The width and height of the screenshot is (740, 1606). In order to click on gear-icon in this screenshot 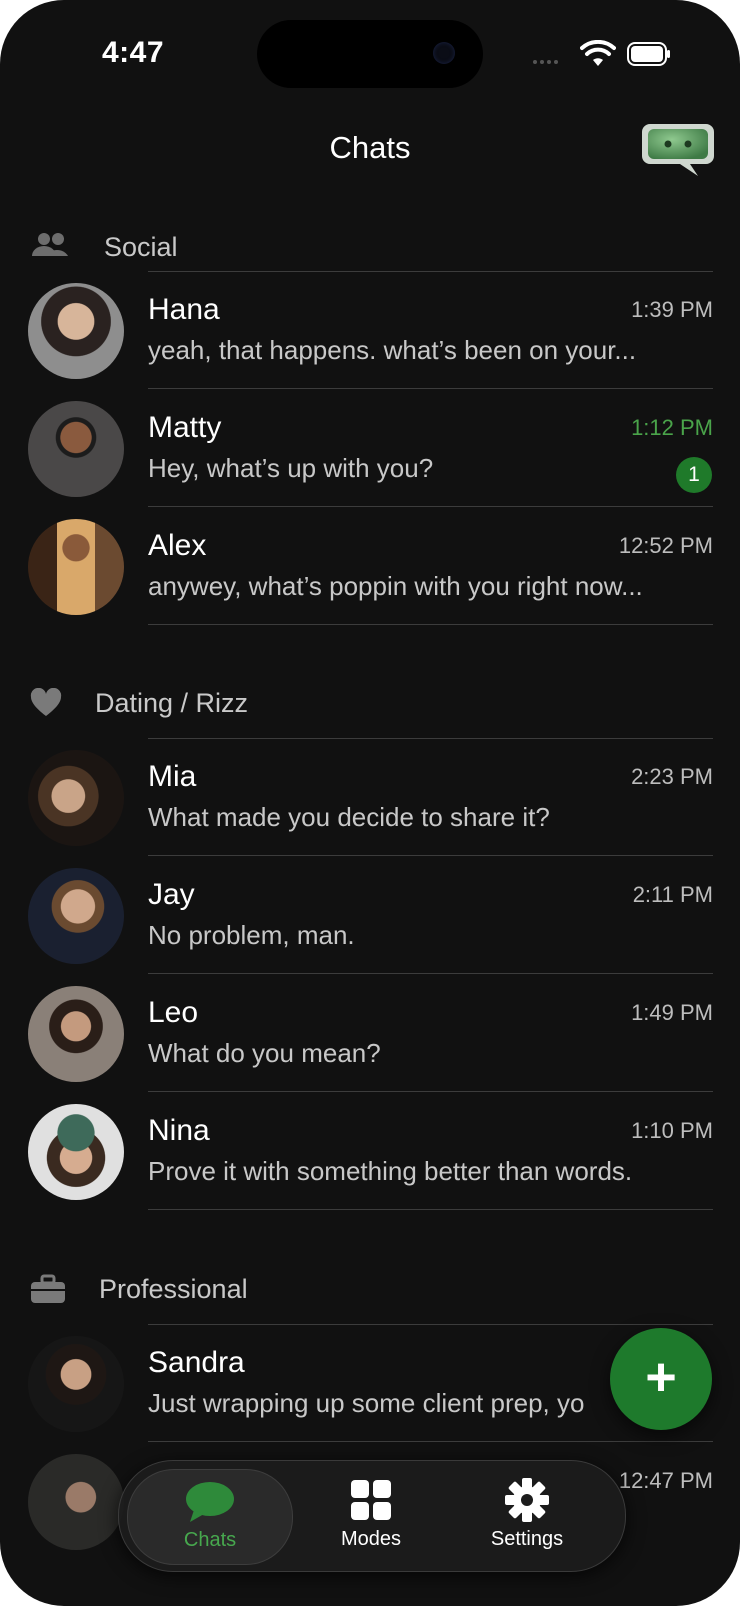, I will do `click(527, 1500)`.